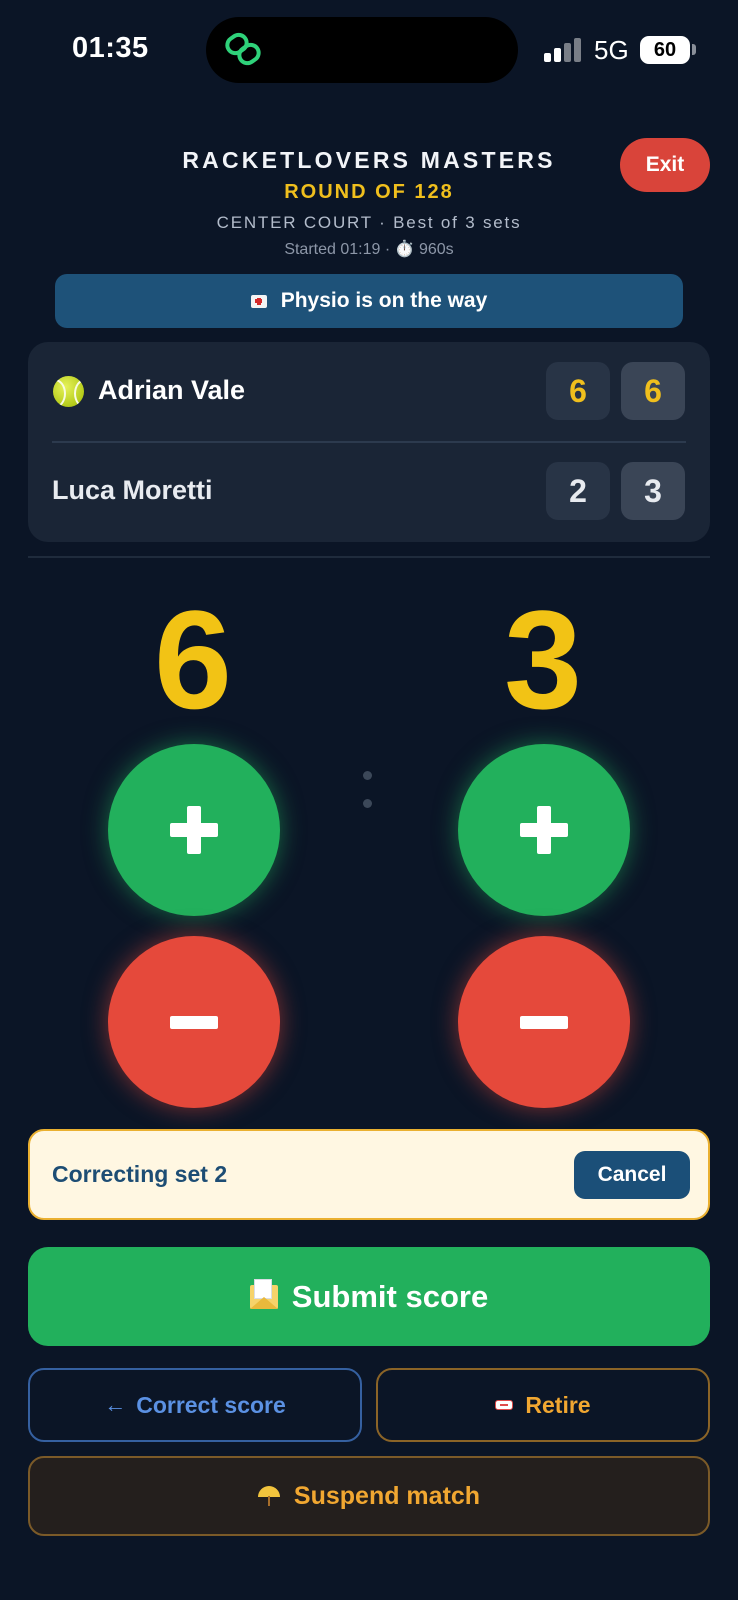  I want to click on correct-score-label: Correct score, so click(211, 1404).